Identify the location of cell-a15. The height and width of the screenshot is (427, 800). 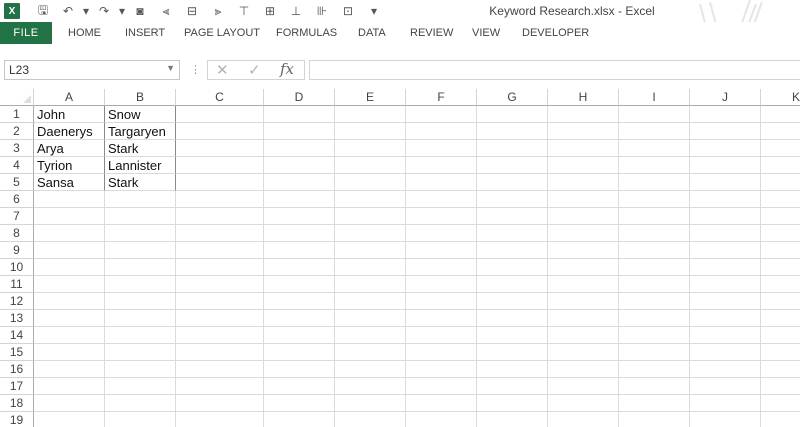
(69, 352).